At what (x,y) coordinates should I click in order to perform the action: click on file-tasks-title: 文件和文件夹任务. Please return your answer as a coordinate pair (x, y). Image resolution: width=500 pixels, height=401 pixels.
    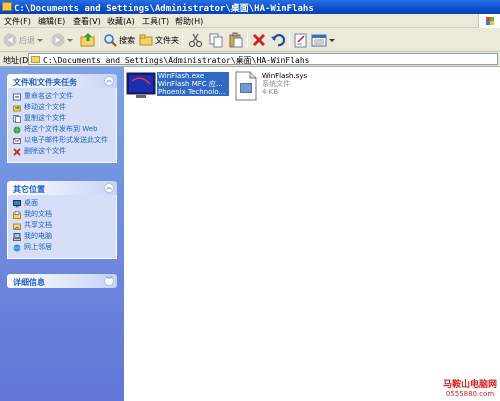
    Looking at the image, I should click on (45, 82).